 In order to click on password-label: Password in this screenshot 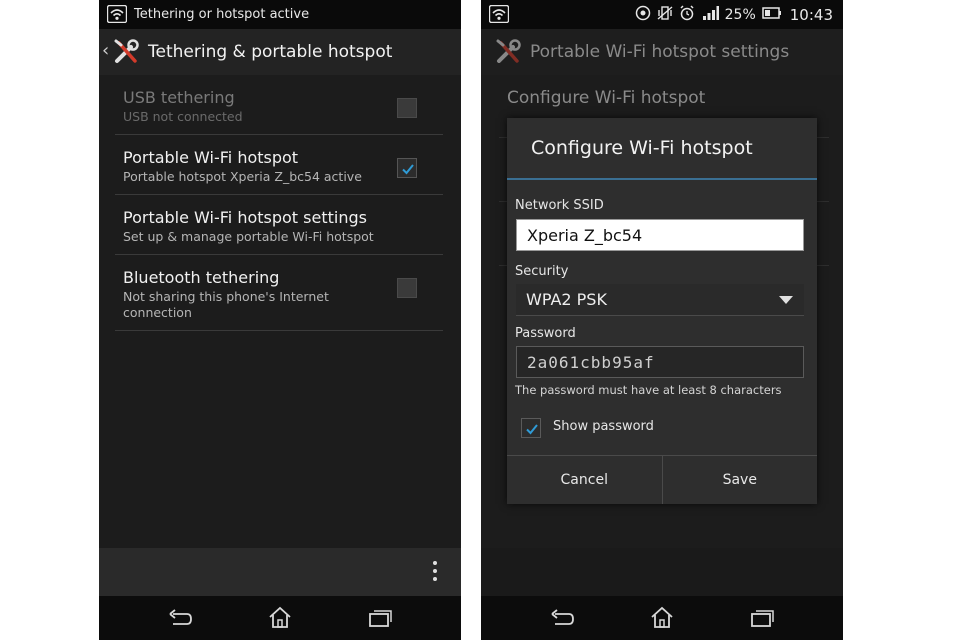, I will do `click(545, 333)`.